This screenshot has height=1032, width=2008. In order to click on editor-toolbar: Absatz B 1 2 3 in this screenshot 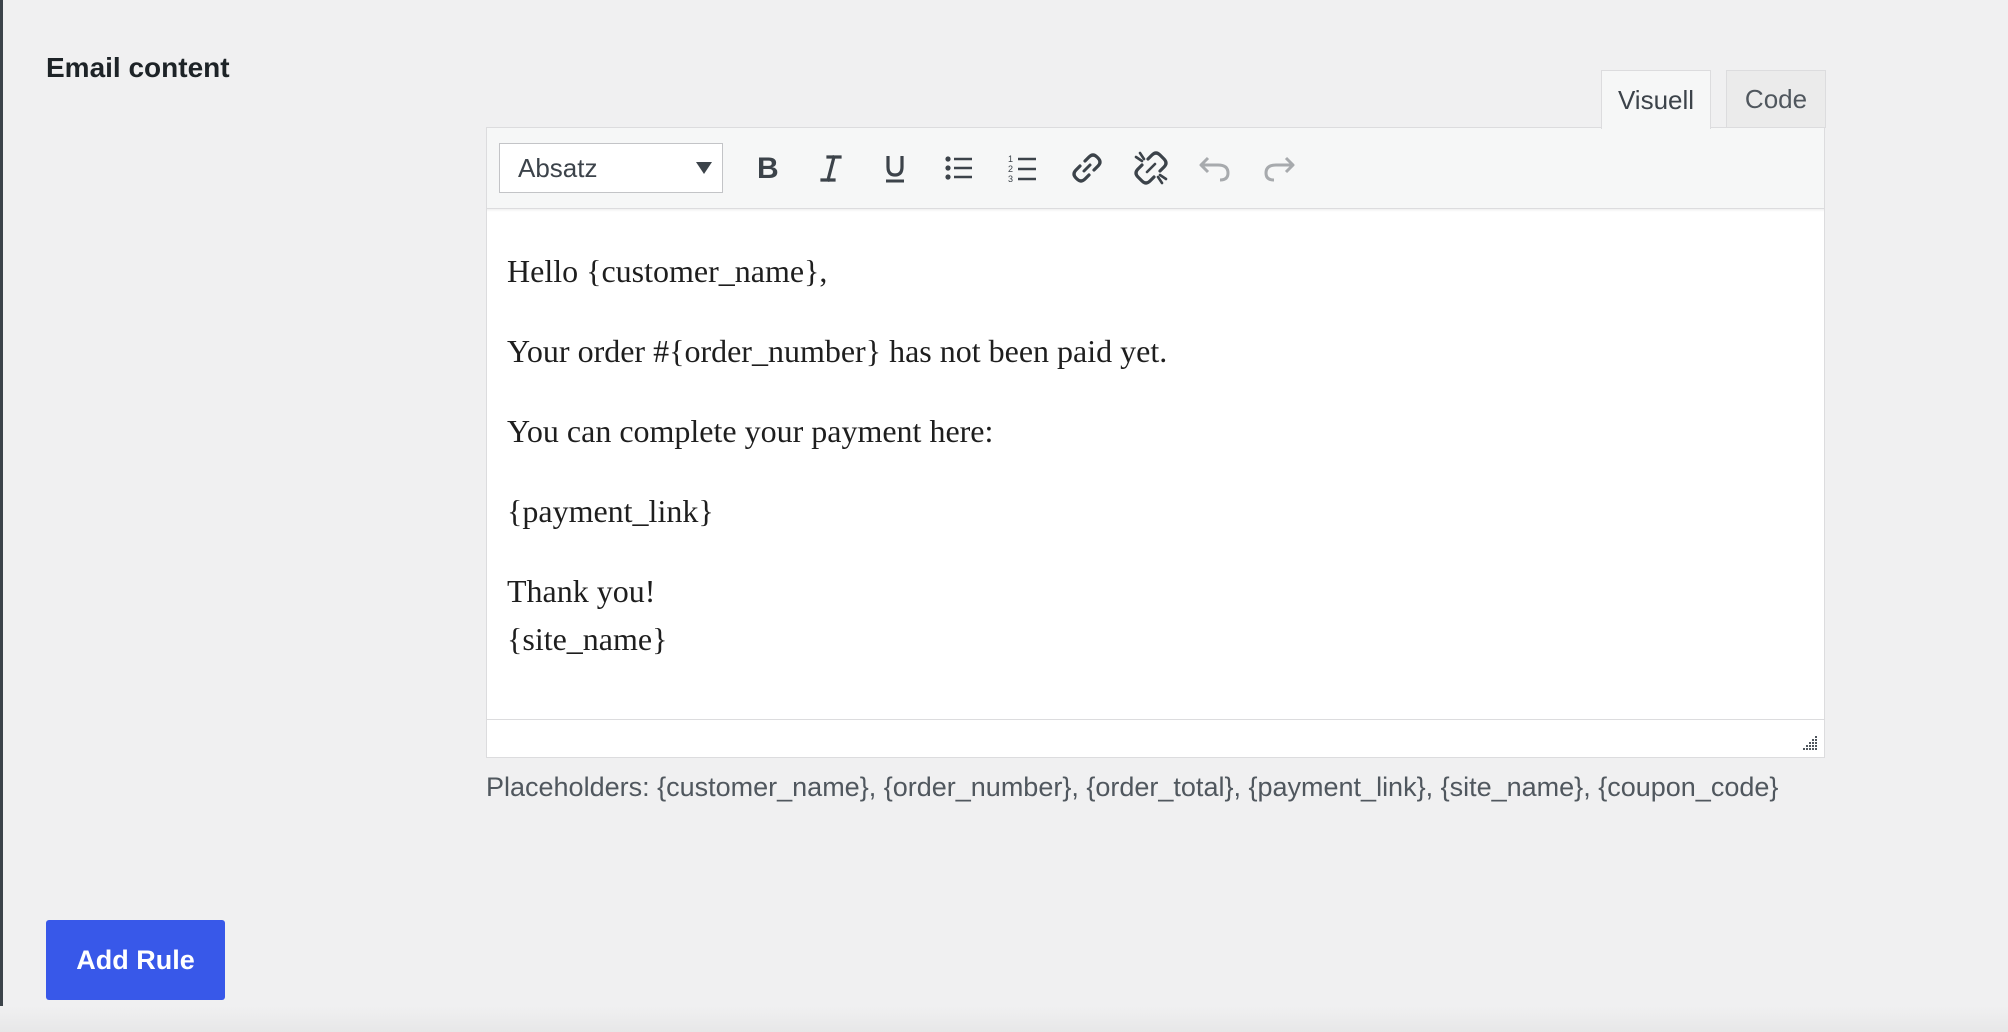, I will do `click(1155, 170)`.